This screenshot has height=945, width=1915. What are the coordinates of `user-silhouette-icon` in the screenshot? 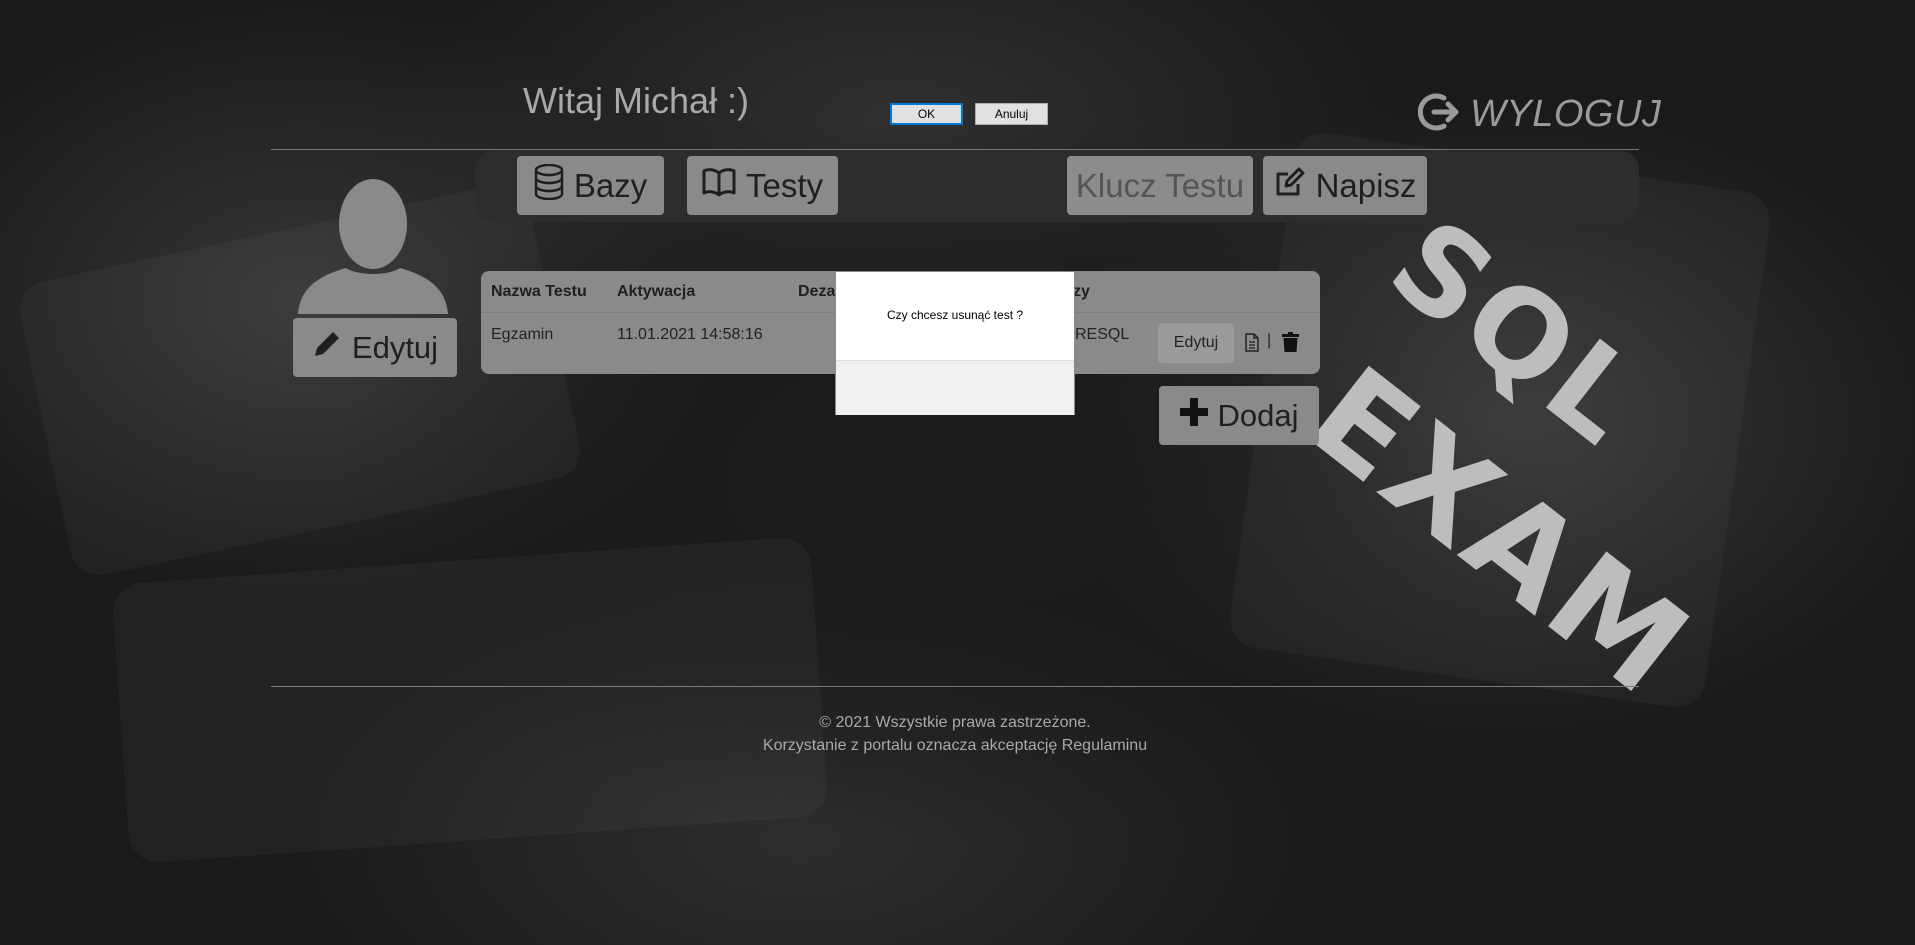 It's located at (373, 246).